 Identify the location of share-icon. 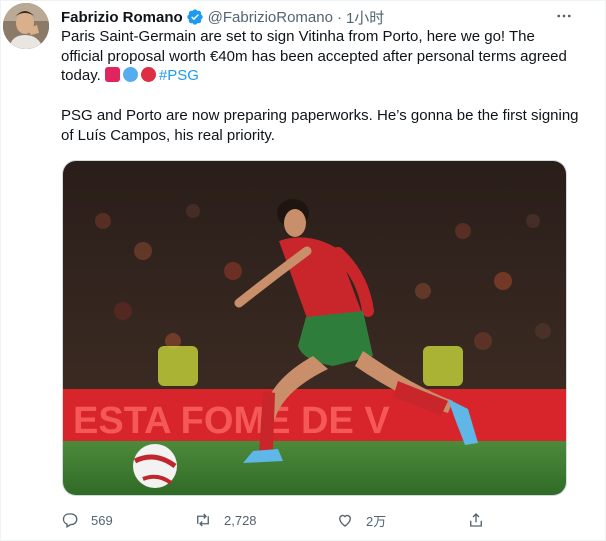
(476, 520).